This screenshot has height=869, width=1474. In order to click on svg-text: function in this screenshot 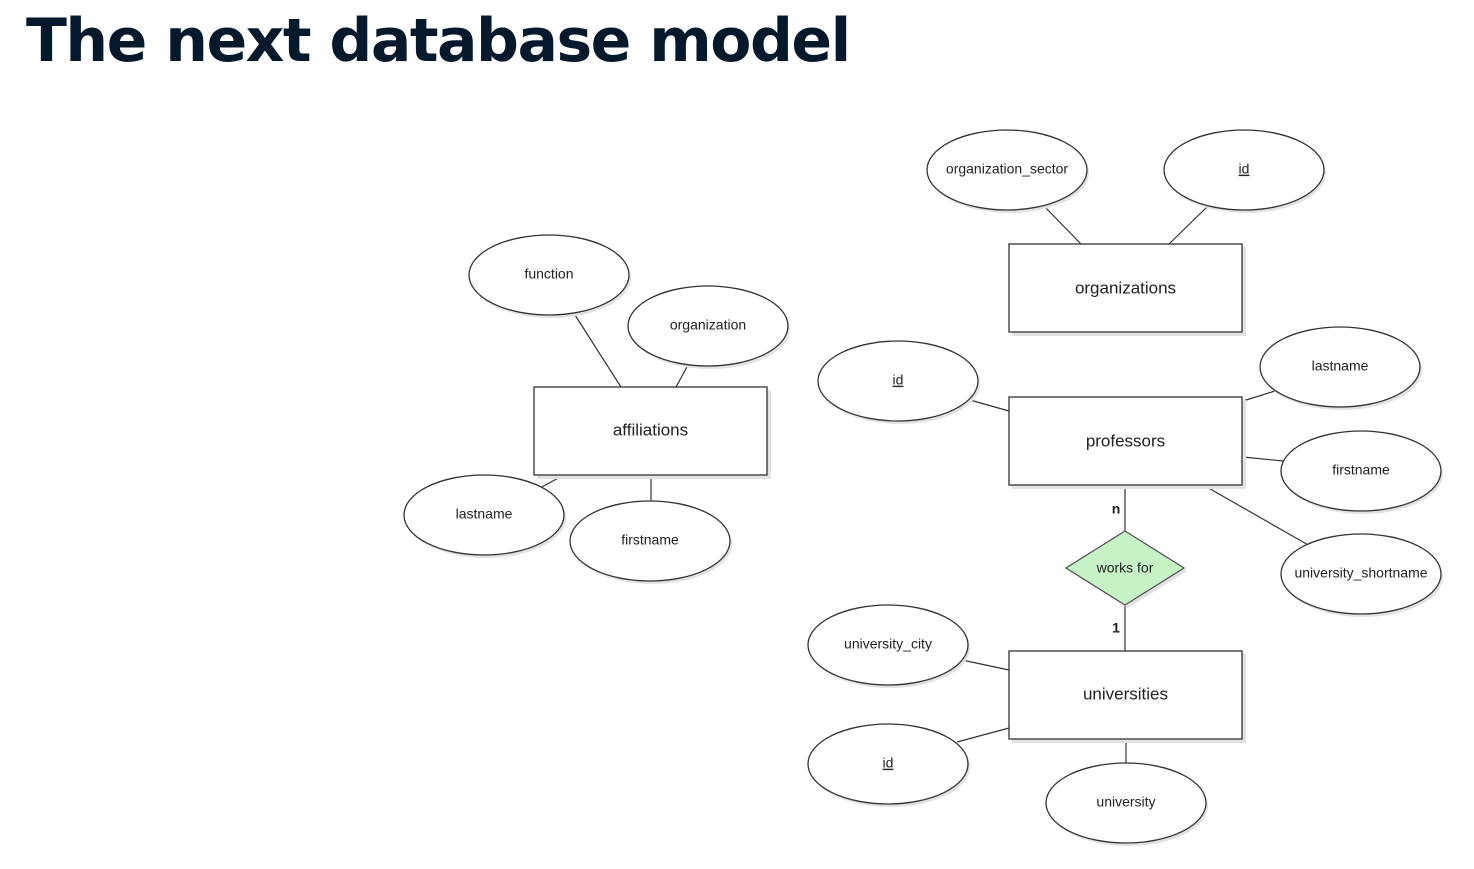, I will do `click(548, 274)`.